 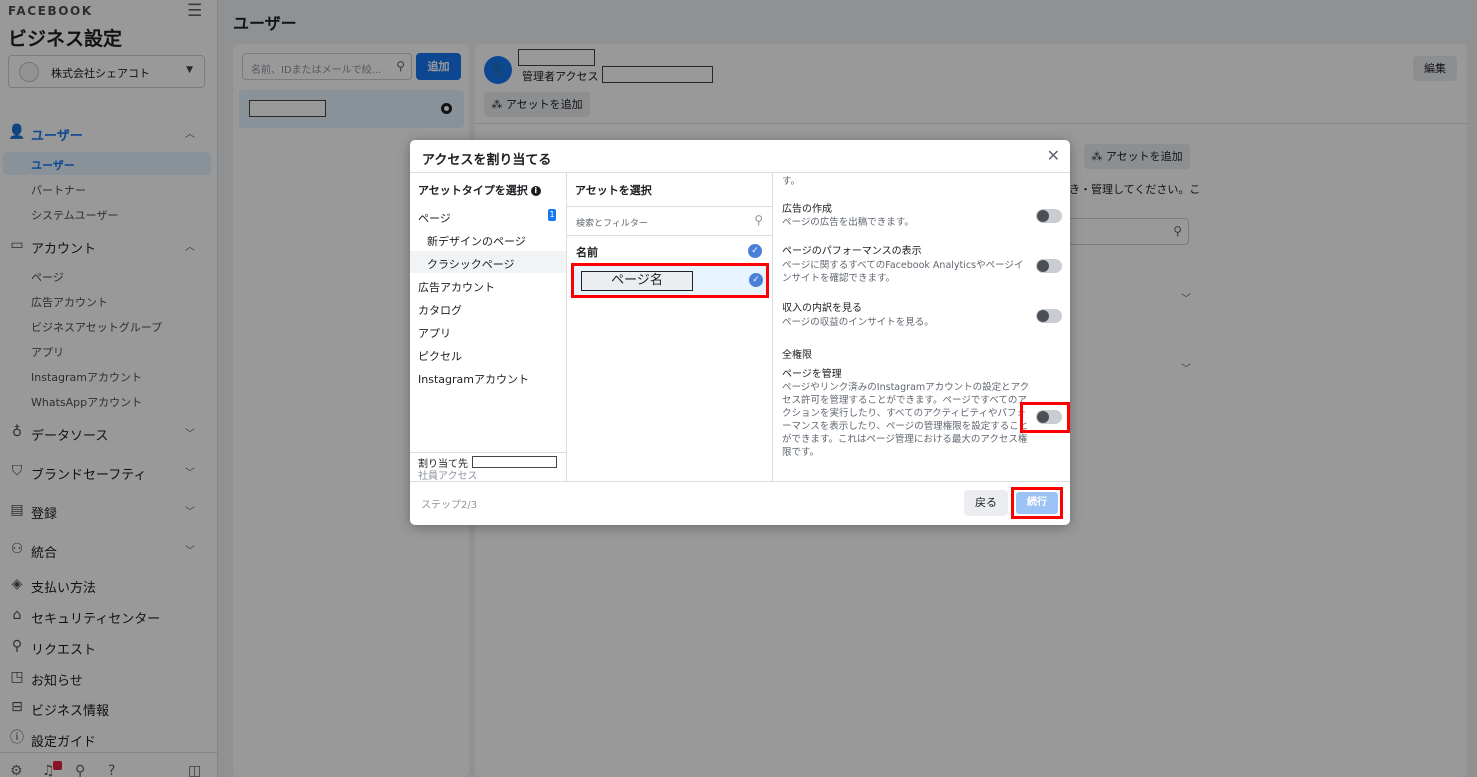 What do you see at coordinates (587, 252) in the screenshot?
I see `name-column-header: 名前` at bounding box center [587, 252].